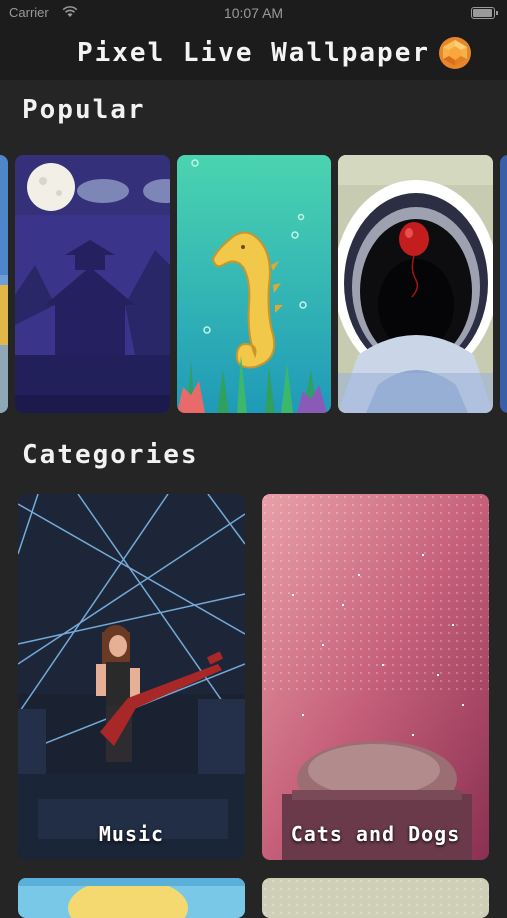 This screenshot has height=918, width=507. What do you see at coordinates (84, 110) in the screenshot?
I see `popular-heading: Popular` at bounding box center [84, 110].